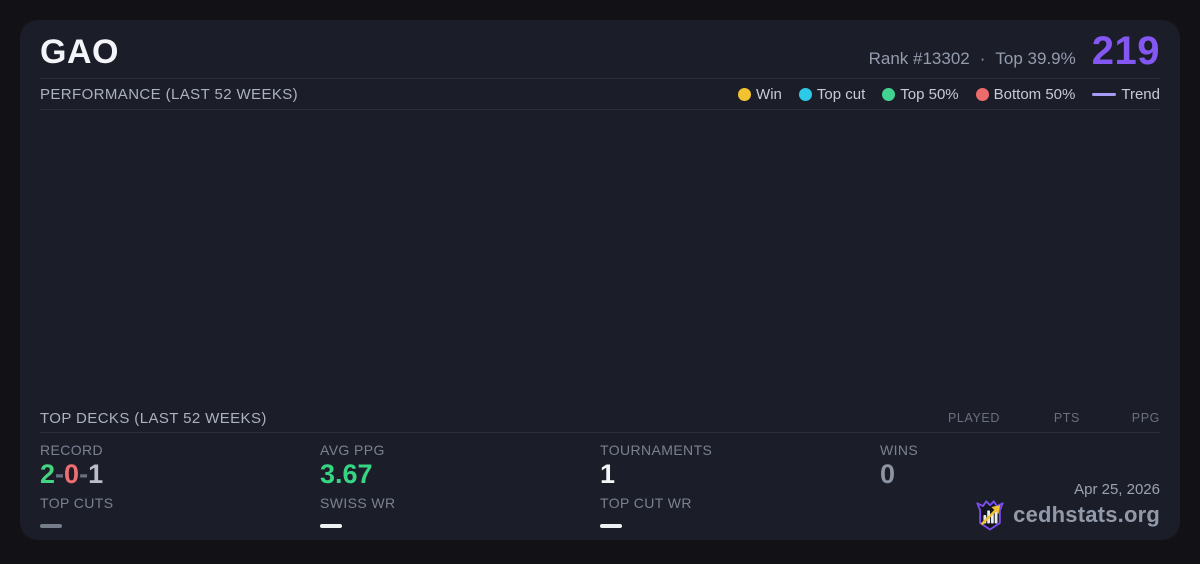  I want to click on chart-legend: Win Top cut Top 50% Bottom 50% Trend, so click(949, 94).